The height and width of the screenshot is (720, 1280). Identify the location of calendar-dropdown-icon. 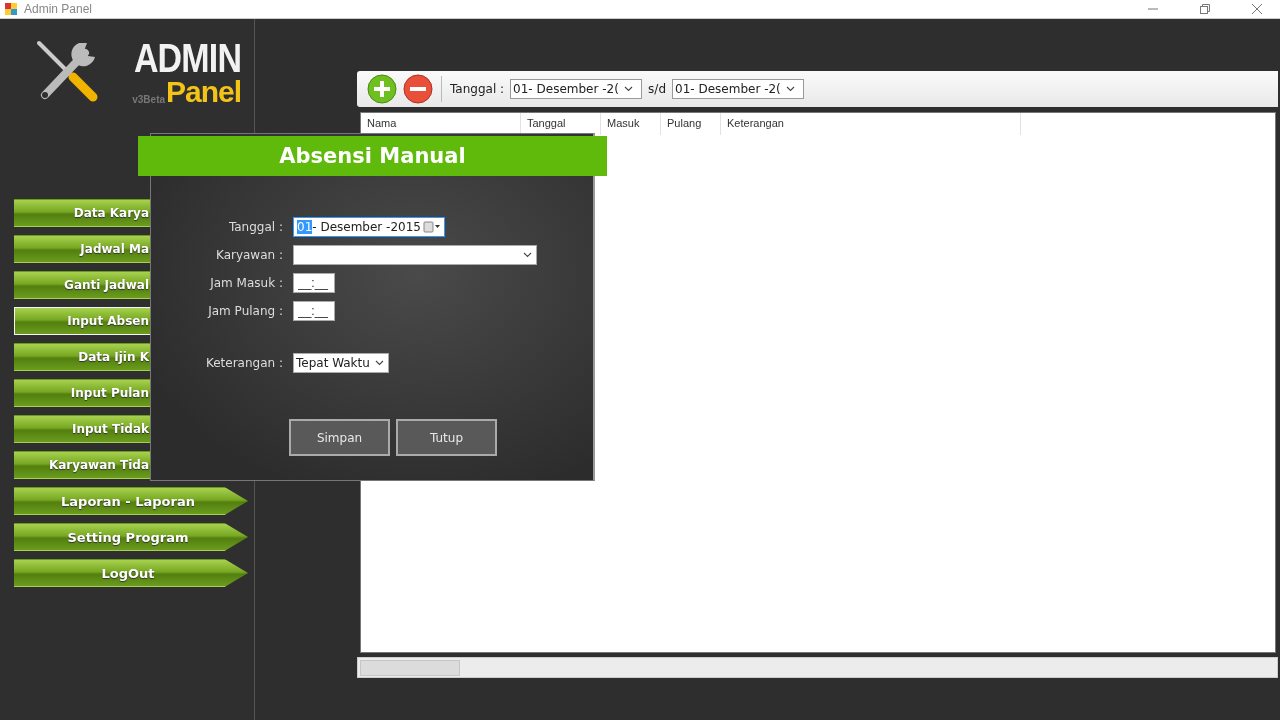
(432, 227).